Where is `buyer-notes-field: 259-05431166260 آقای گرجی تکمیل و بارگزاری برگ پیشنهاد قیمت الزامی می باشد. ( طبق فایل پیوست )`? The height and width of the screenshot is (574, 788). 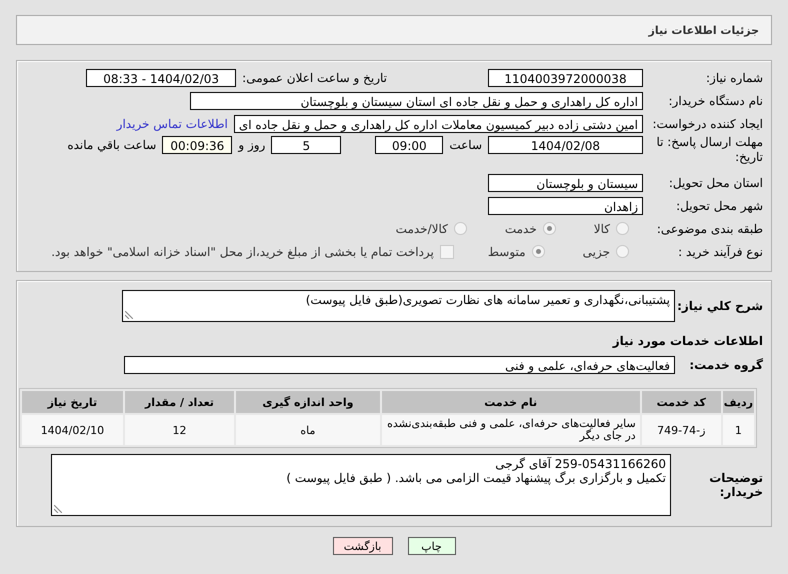 buyer-notes-field: 259-05431166260 آقای گرجی تکمیل و بارگزاری برگ پیشنهاد قیمت الزامی می باشد. ( طبق فایل پیوست ) is located at coordinates (361, 485).